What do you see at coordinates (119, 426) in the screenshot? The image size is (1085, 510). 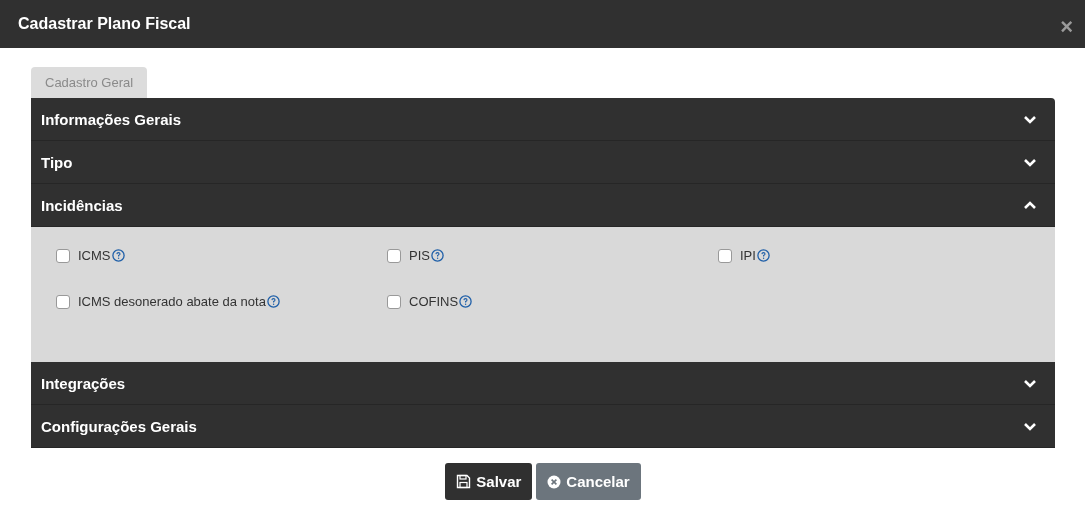 I see `section-title: Configurações Gerais` at bounding box center [119, 426].